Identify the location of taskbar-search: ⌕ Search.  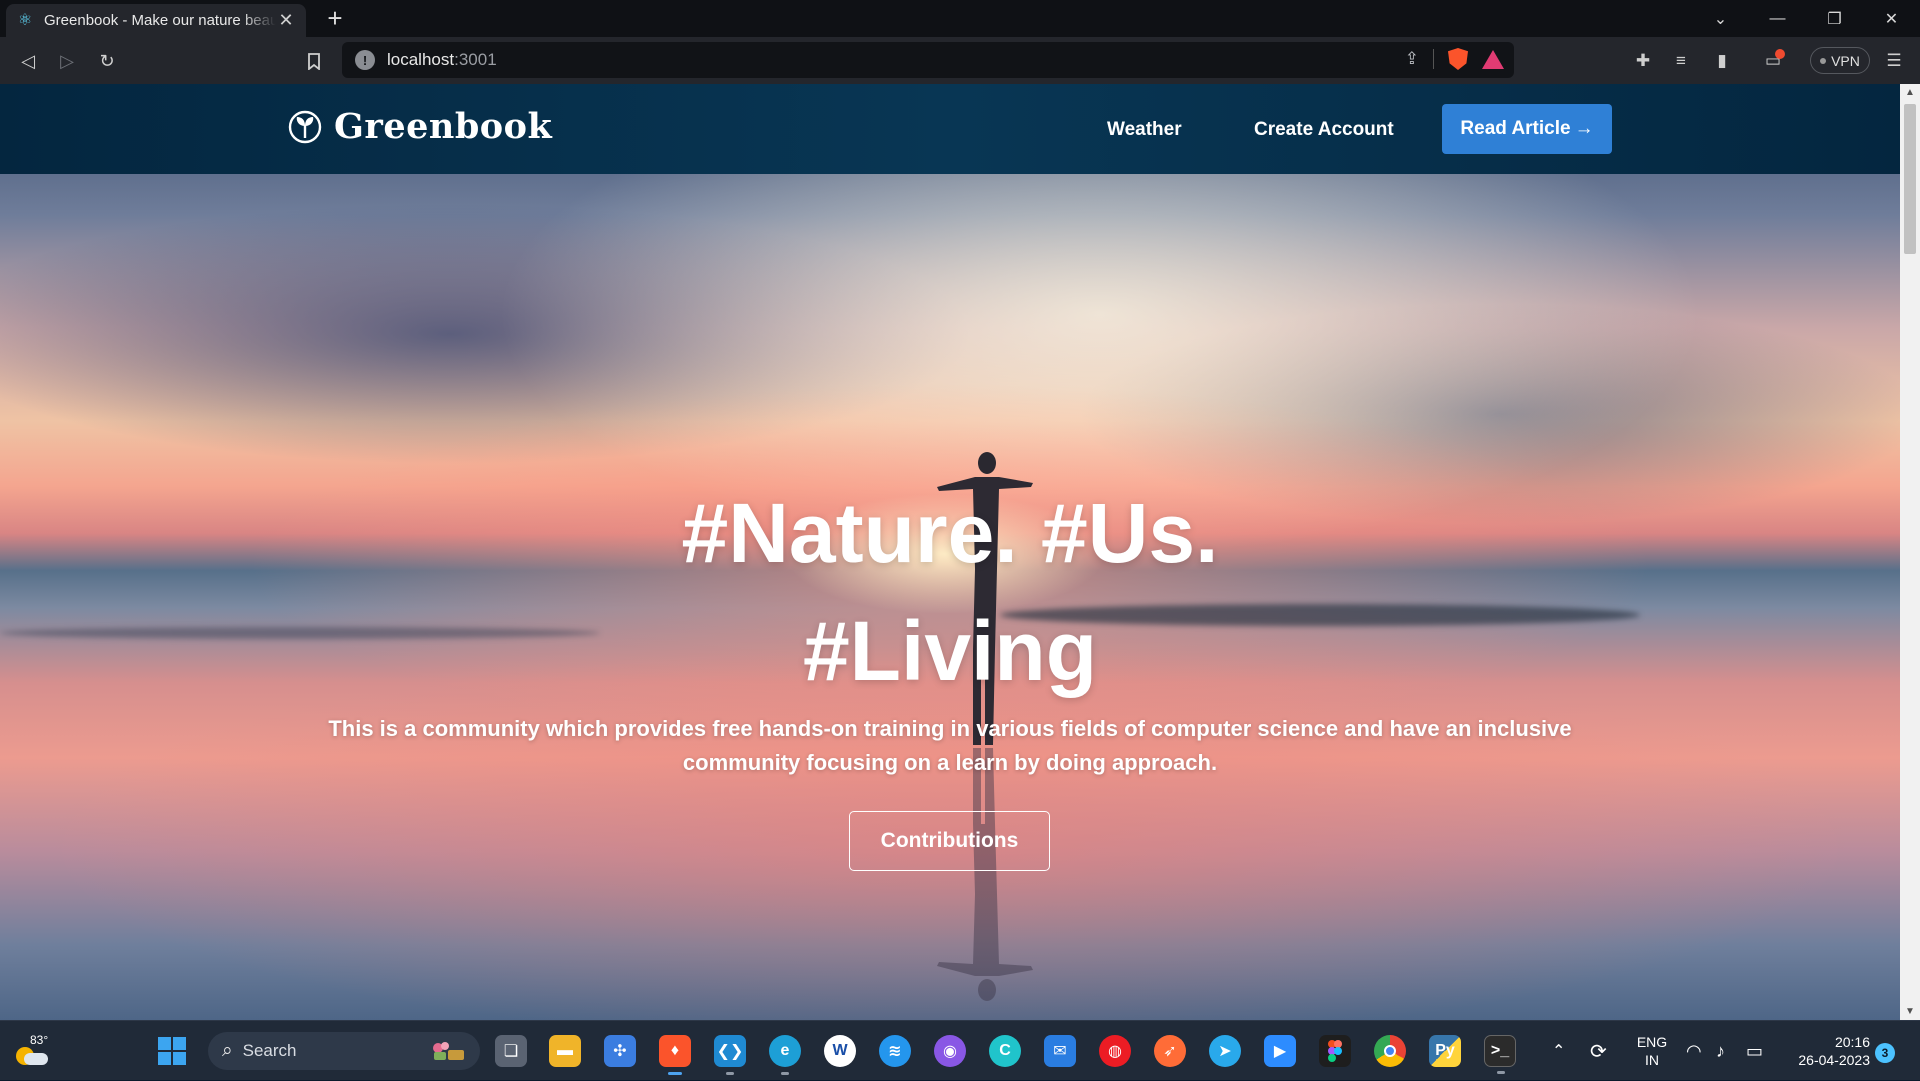
(344, 1051).